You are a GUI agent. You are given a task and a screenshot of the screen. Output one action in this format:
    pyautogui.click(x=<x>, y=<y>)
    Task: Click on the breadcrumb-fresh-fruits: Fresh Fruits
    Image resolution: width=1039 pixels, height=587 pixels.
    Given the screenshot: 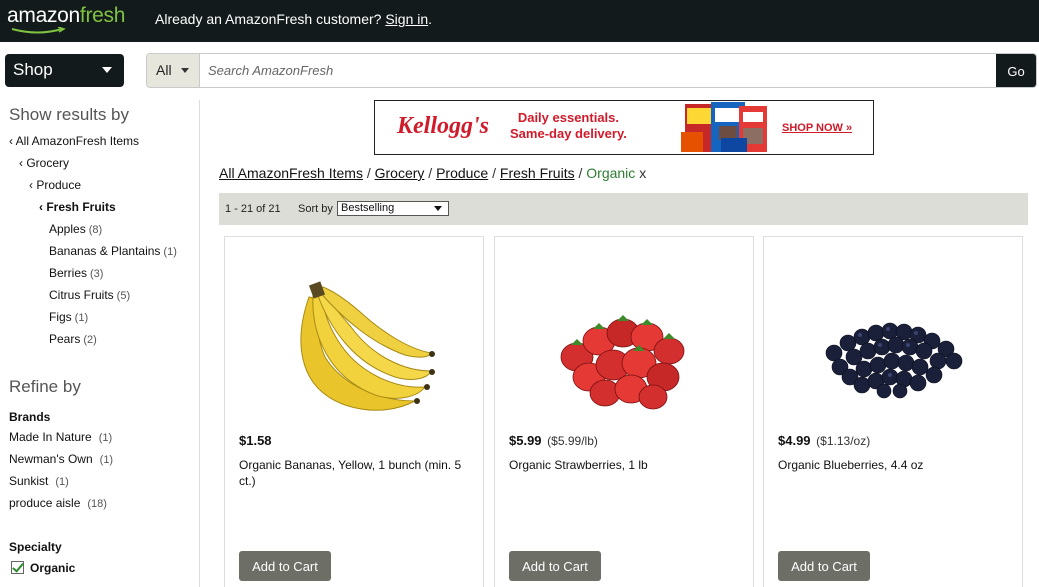 What is the action you would take?
    pyautogui.click(x=537, y=173)
    